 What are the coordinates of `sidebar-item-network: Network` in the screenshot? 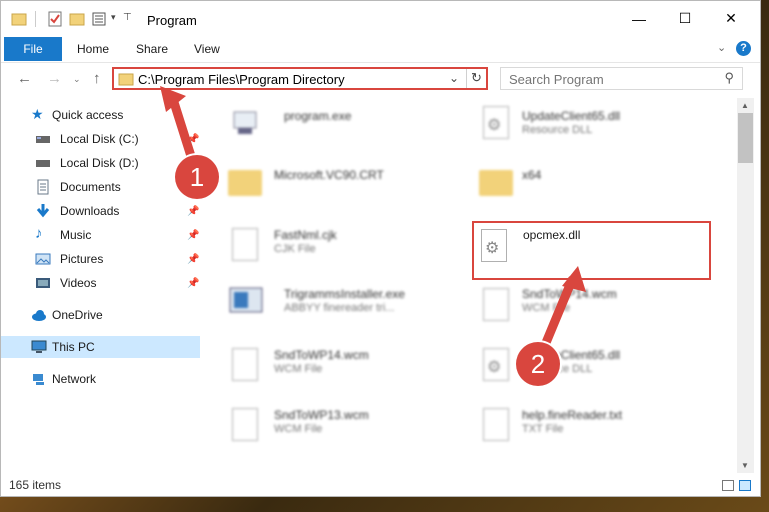 It's located at (100, 379).